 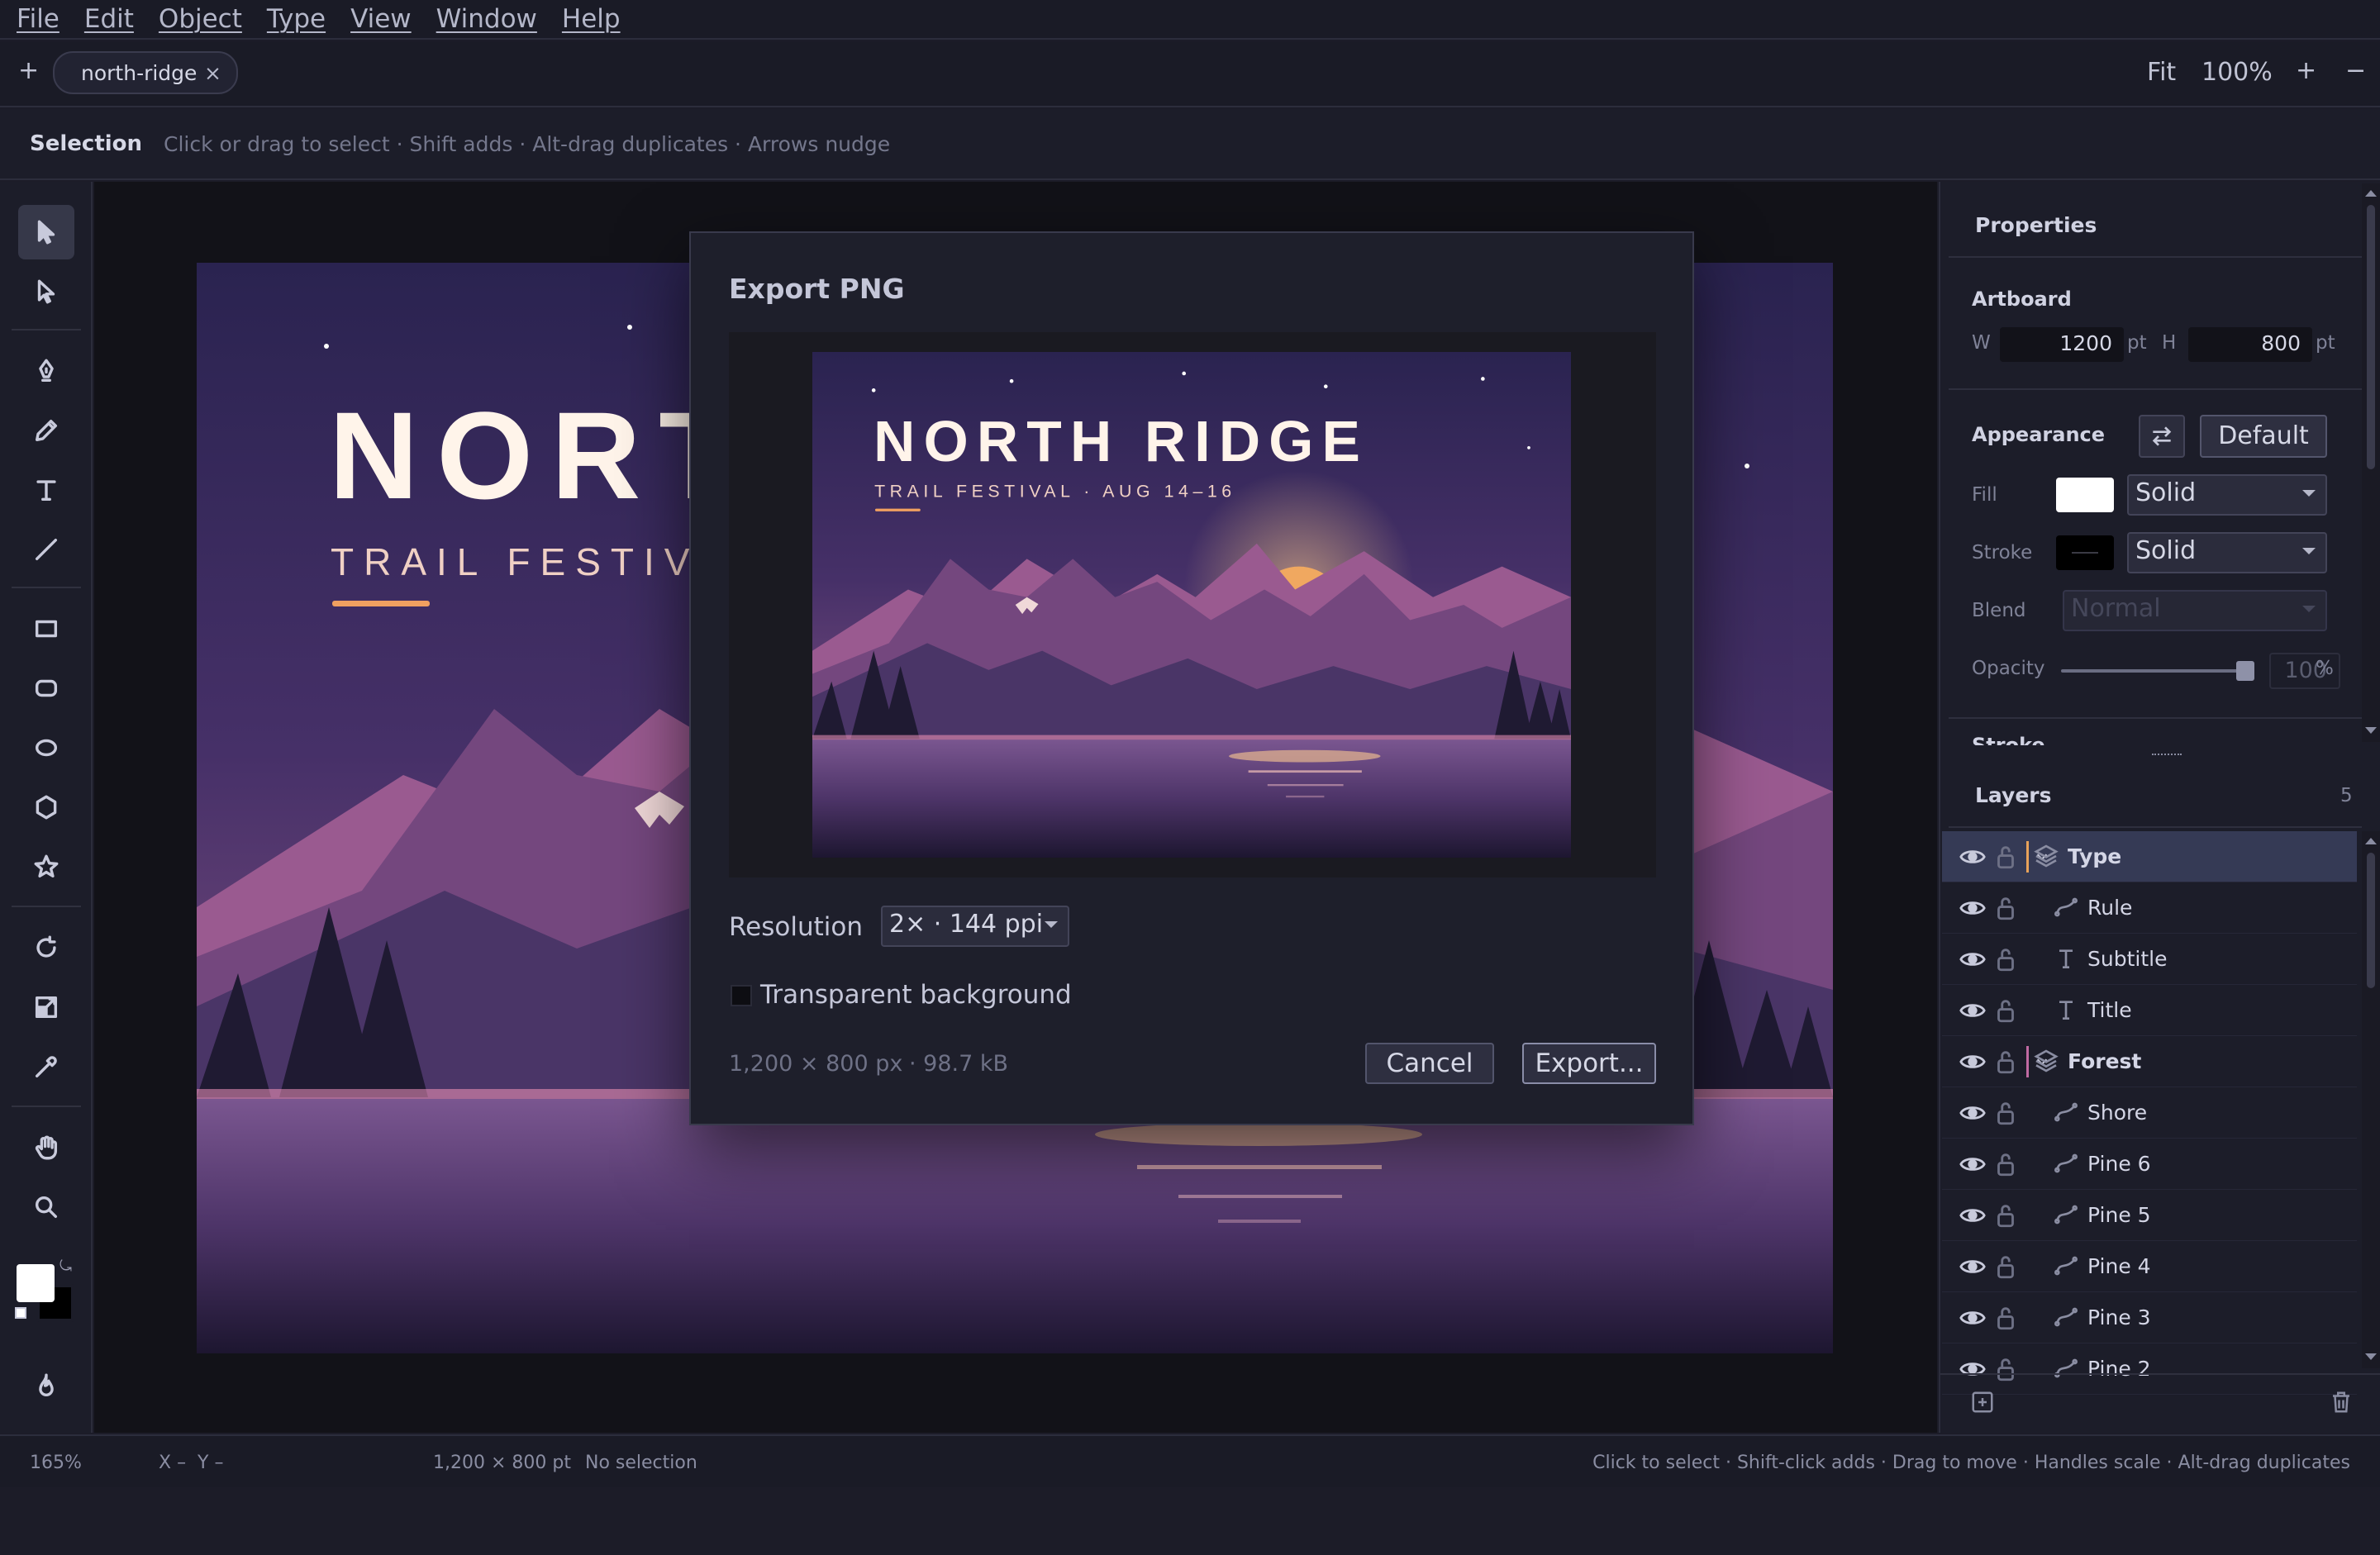 I want to click on zoom-tool, so click(x=46, y=1207).